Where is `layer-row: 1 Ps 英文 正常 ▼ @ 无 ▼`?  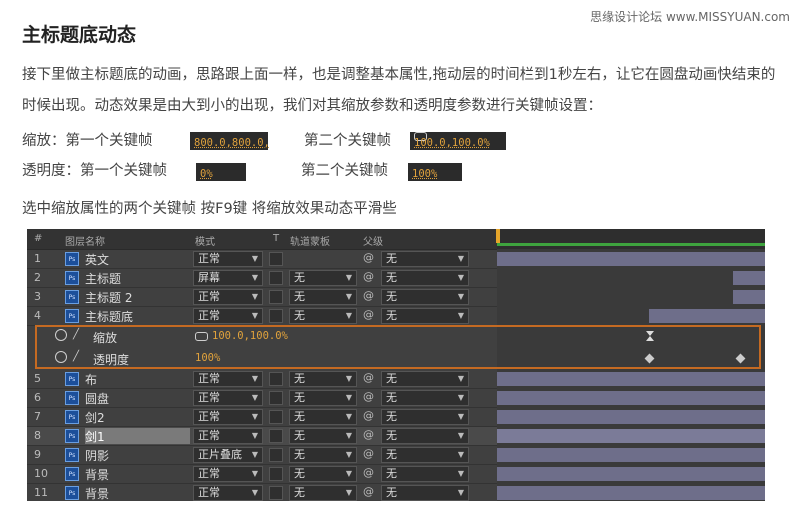 layer-row: 1 Ps 英文 正常 ▼ @ 无 ▼ is located at coordinates (262, 259).